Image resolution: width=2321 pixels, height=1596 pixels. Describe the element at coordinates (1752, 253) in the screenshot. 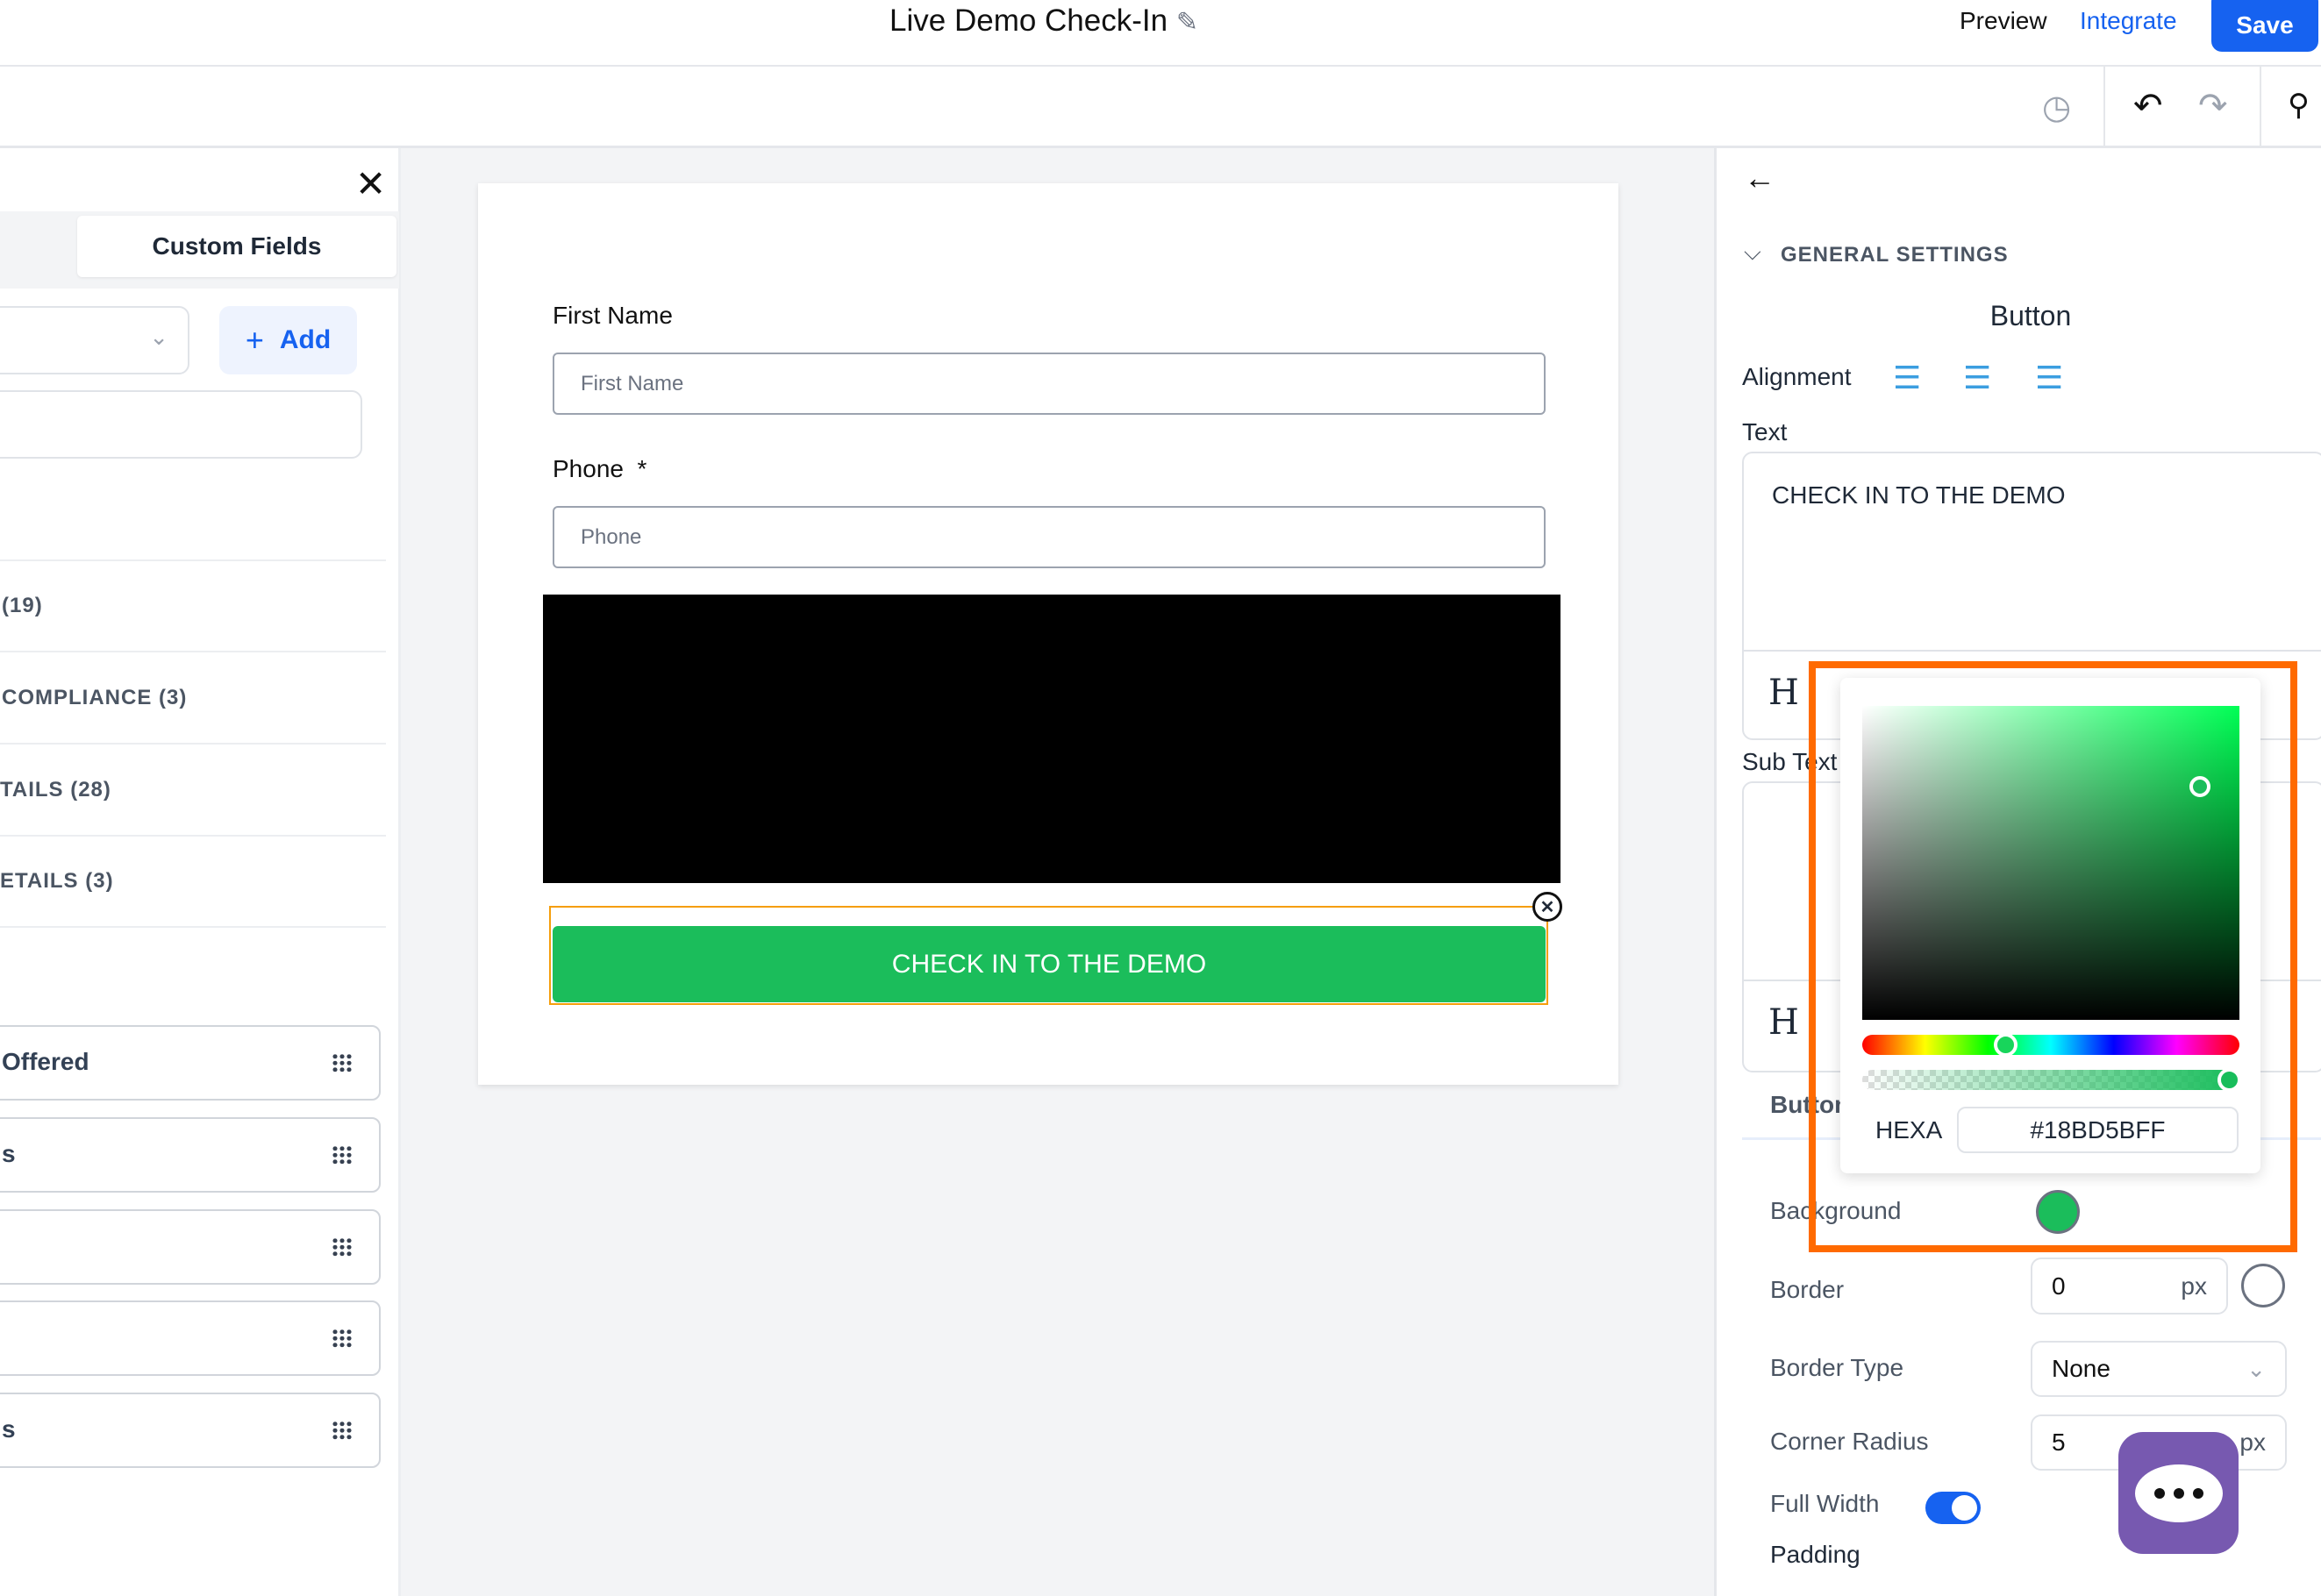

I see `chevron-down-icon: ⌵` at that location.